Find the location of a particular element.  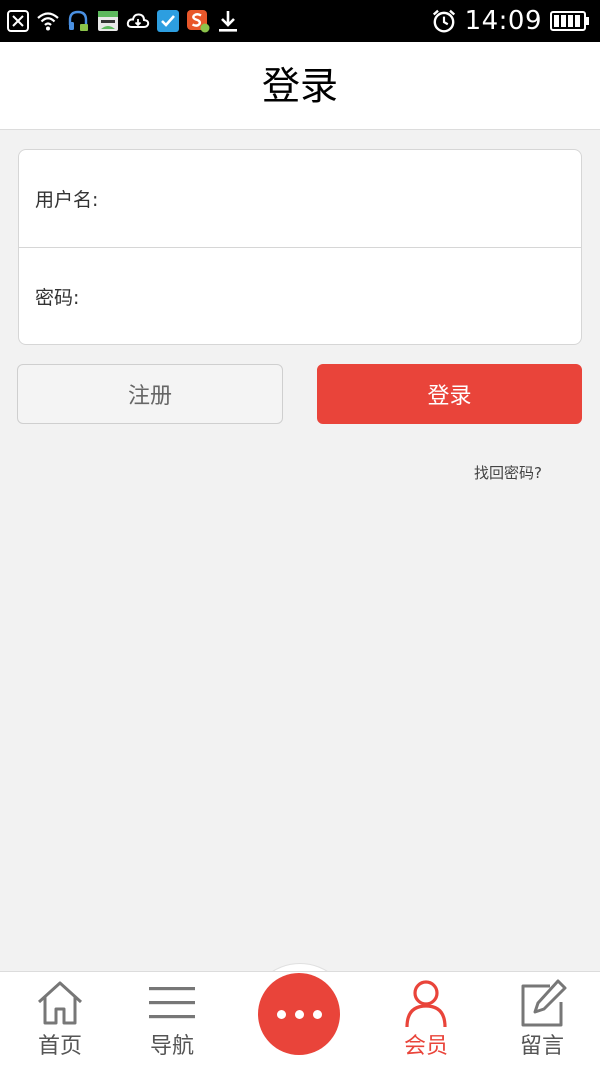

title-bar: 登录 is located at coordinates (300, 86).